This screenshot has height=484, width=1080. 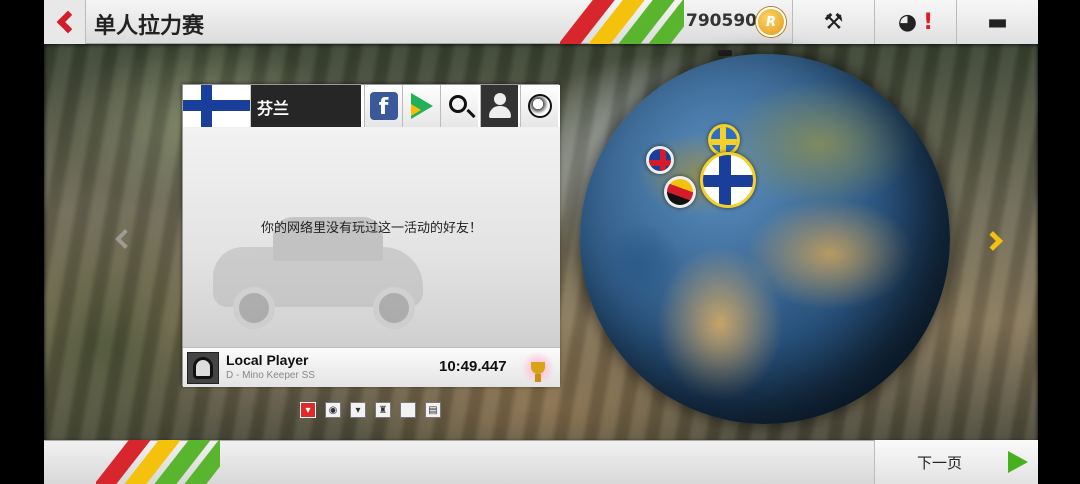 I want to click on globe-antenna, so click(x=725, y=53).